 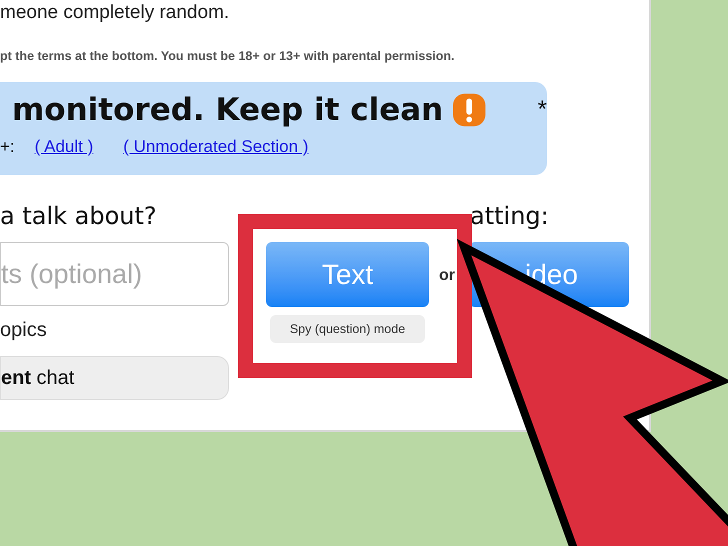 I want to click on asterisk: *, so click(x=542, y=110).